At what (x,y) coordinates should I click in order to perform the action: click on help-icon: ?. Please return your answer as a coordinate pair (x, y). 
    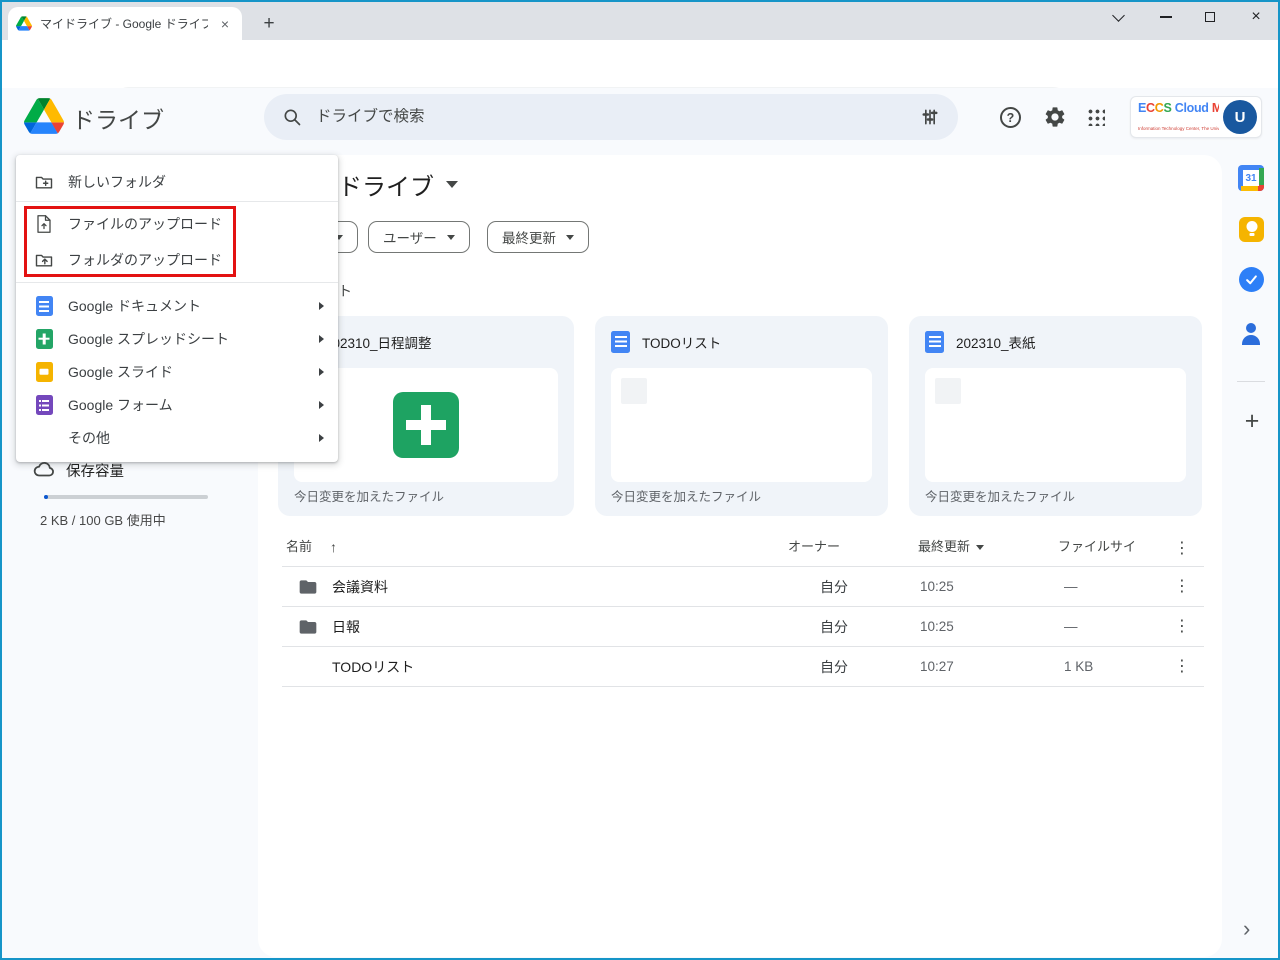
    Looking at the image, I should click on (1010, 117).